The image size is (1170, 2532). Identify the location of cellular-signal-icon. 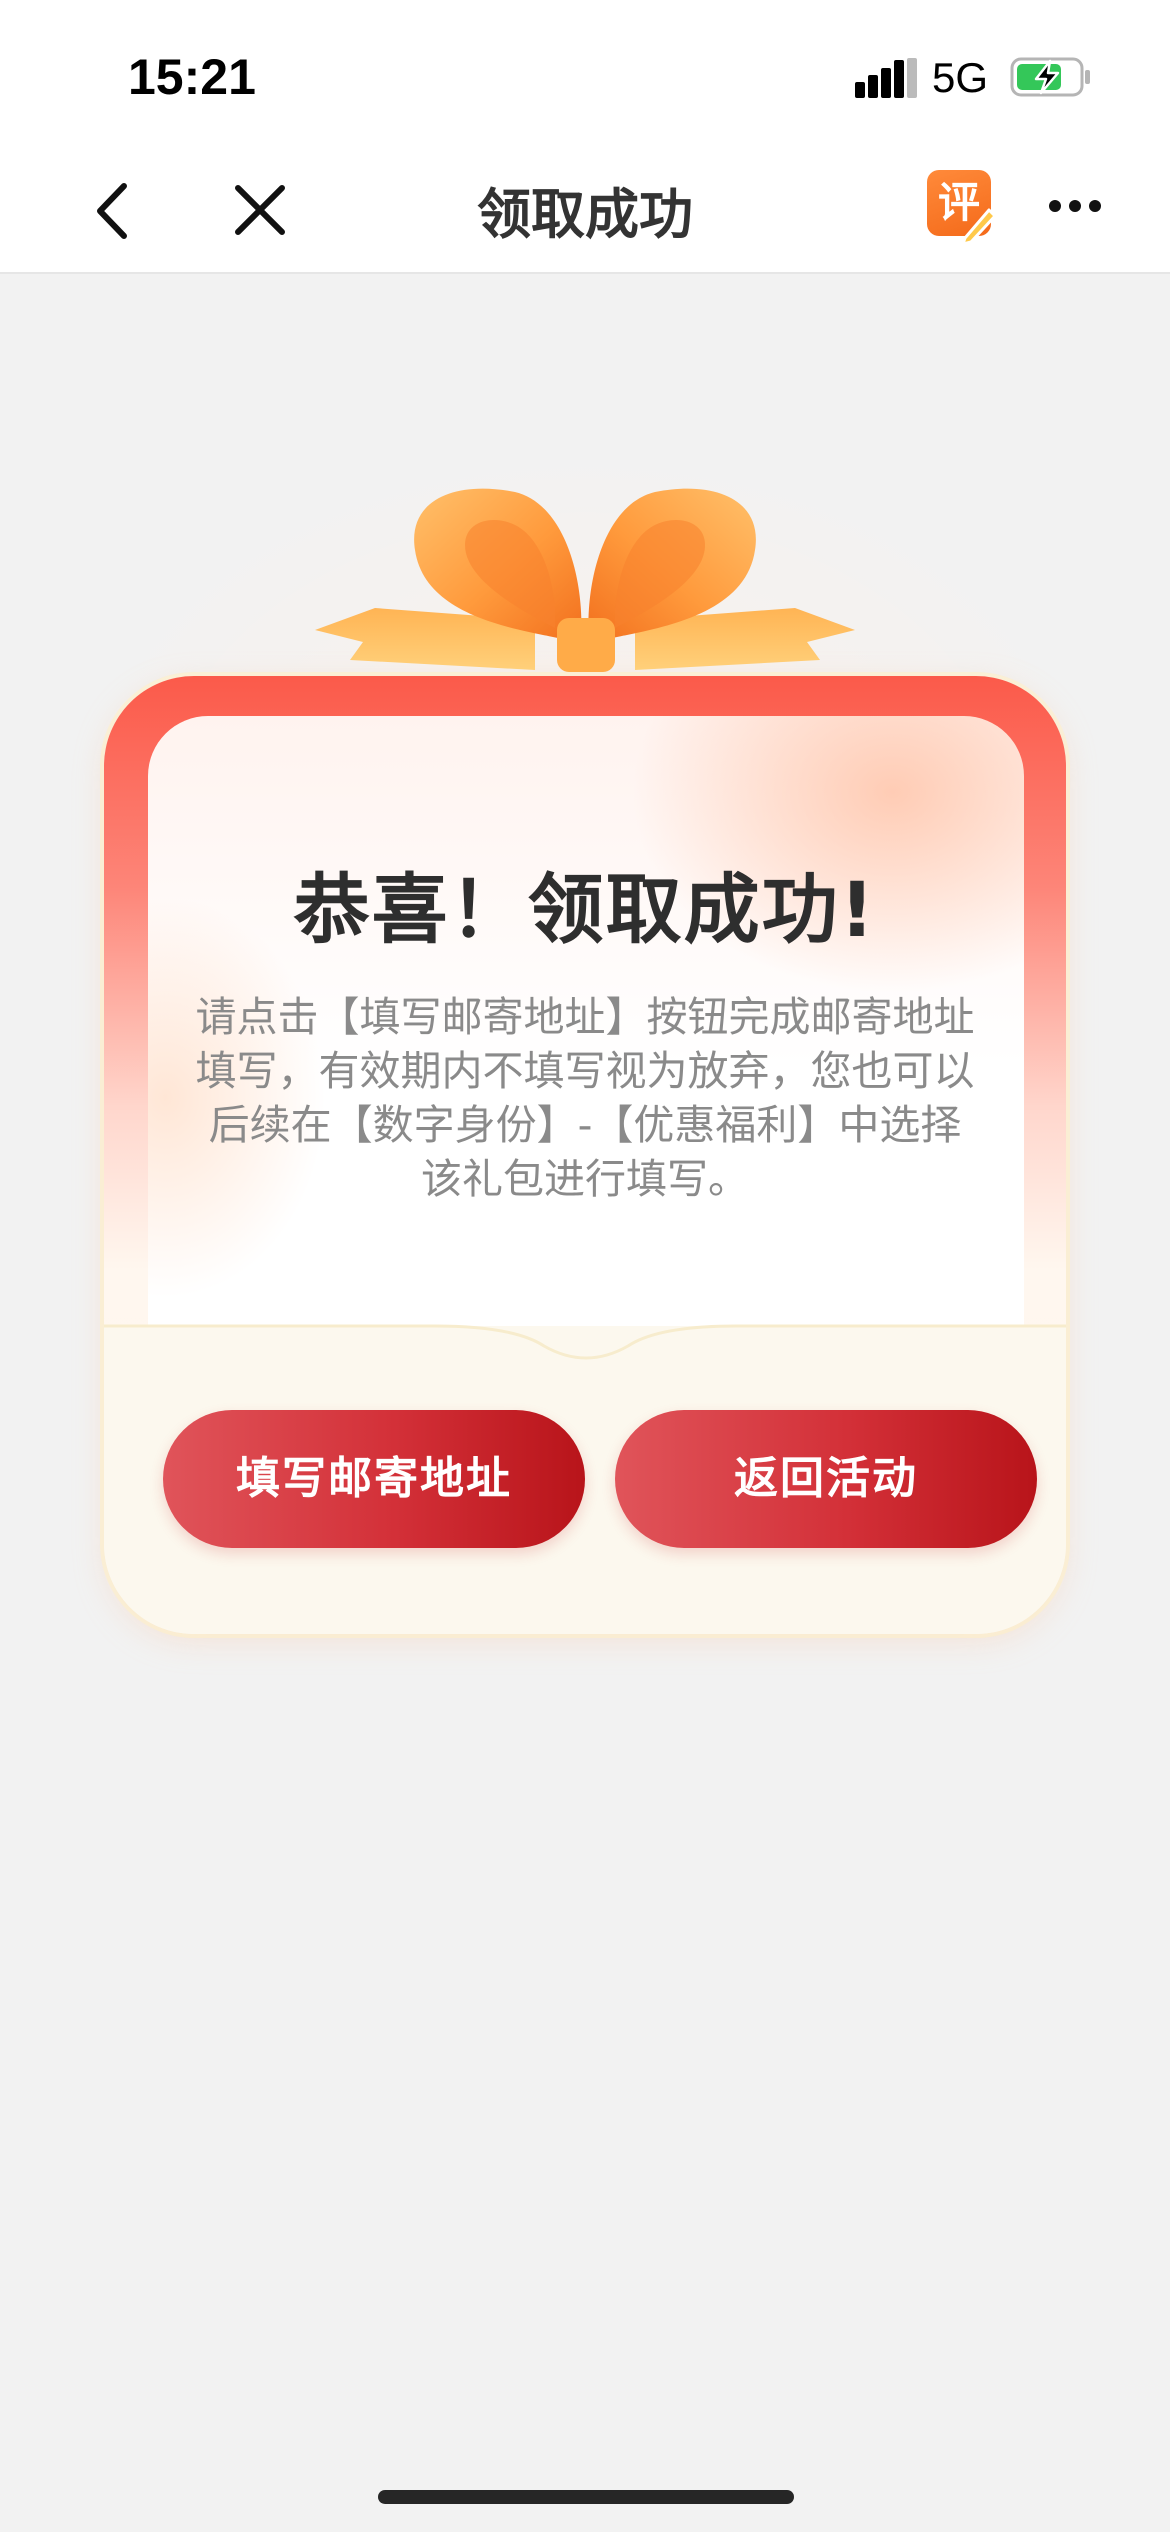
(886, 78).